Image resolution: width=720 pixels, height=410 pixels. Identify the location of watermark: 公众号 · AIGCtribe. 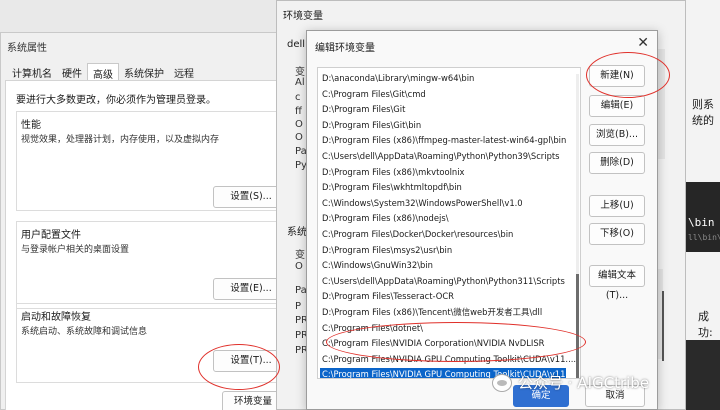
(570, 382).